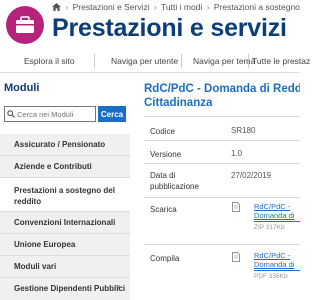 The width and height of the screenshot is (320, 300). Describe the element at coordinates (169, 28) in the screenshot. I see `page-title: Prestazioni e servizi` at that location.